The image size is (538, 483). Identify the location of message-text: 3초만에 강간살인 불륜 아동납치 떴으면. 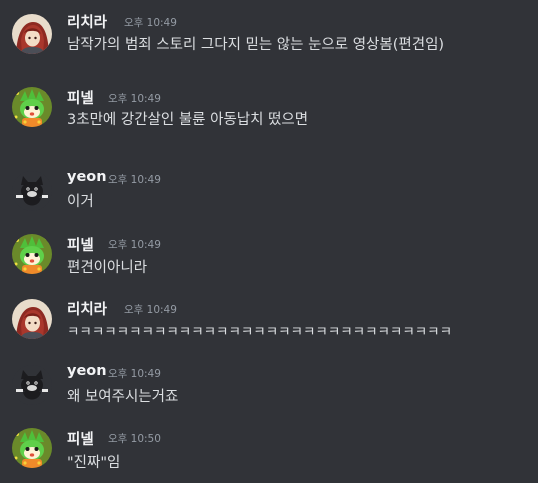
(188, 120).